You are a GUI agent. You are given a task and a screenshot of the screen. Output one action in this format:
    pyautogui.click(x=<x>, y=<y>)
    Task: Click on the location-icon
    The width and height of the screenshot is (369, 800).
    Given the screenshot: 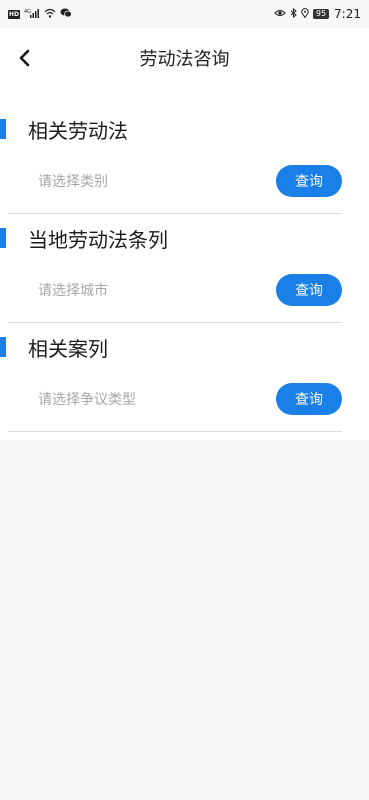 What is the action you would take?
    pyautogui.click(x=305, y=14)
    